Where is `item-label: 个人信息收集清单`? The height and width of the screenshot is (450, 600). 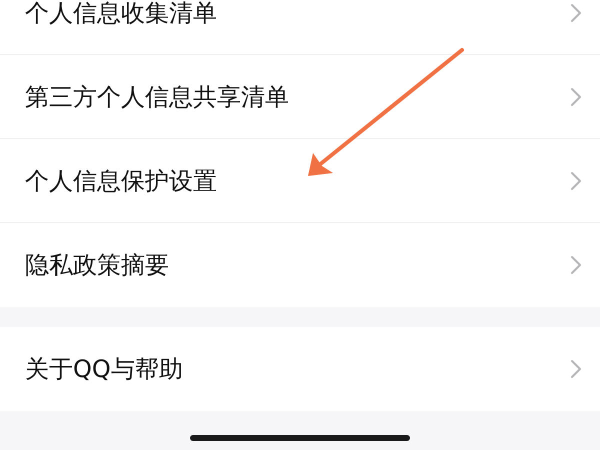 item-label: 个人信息收集清单 is located at coordinates (121, 12).